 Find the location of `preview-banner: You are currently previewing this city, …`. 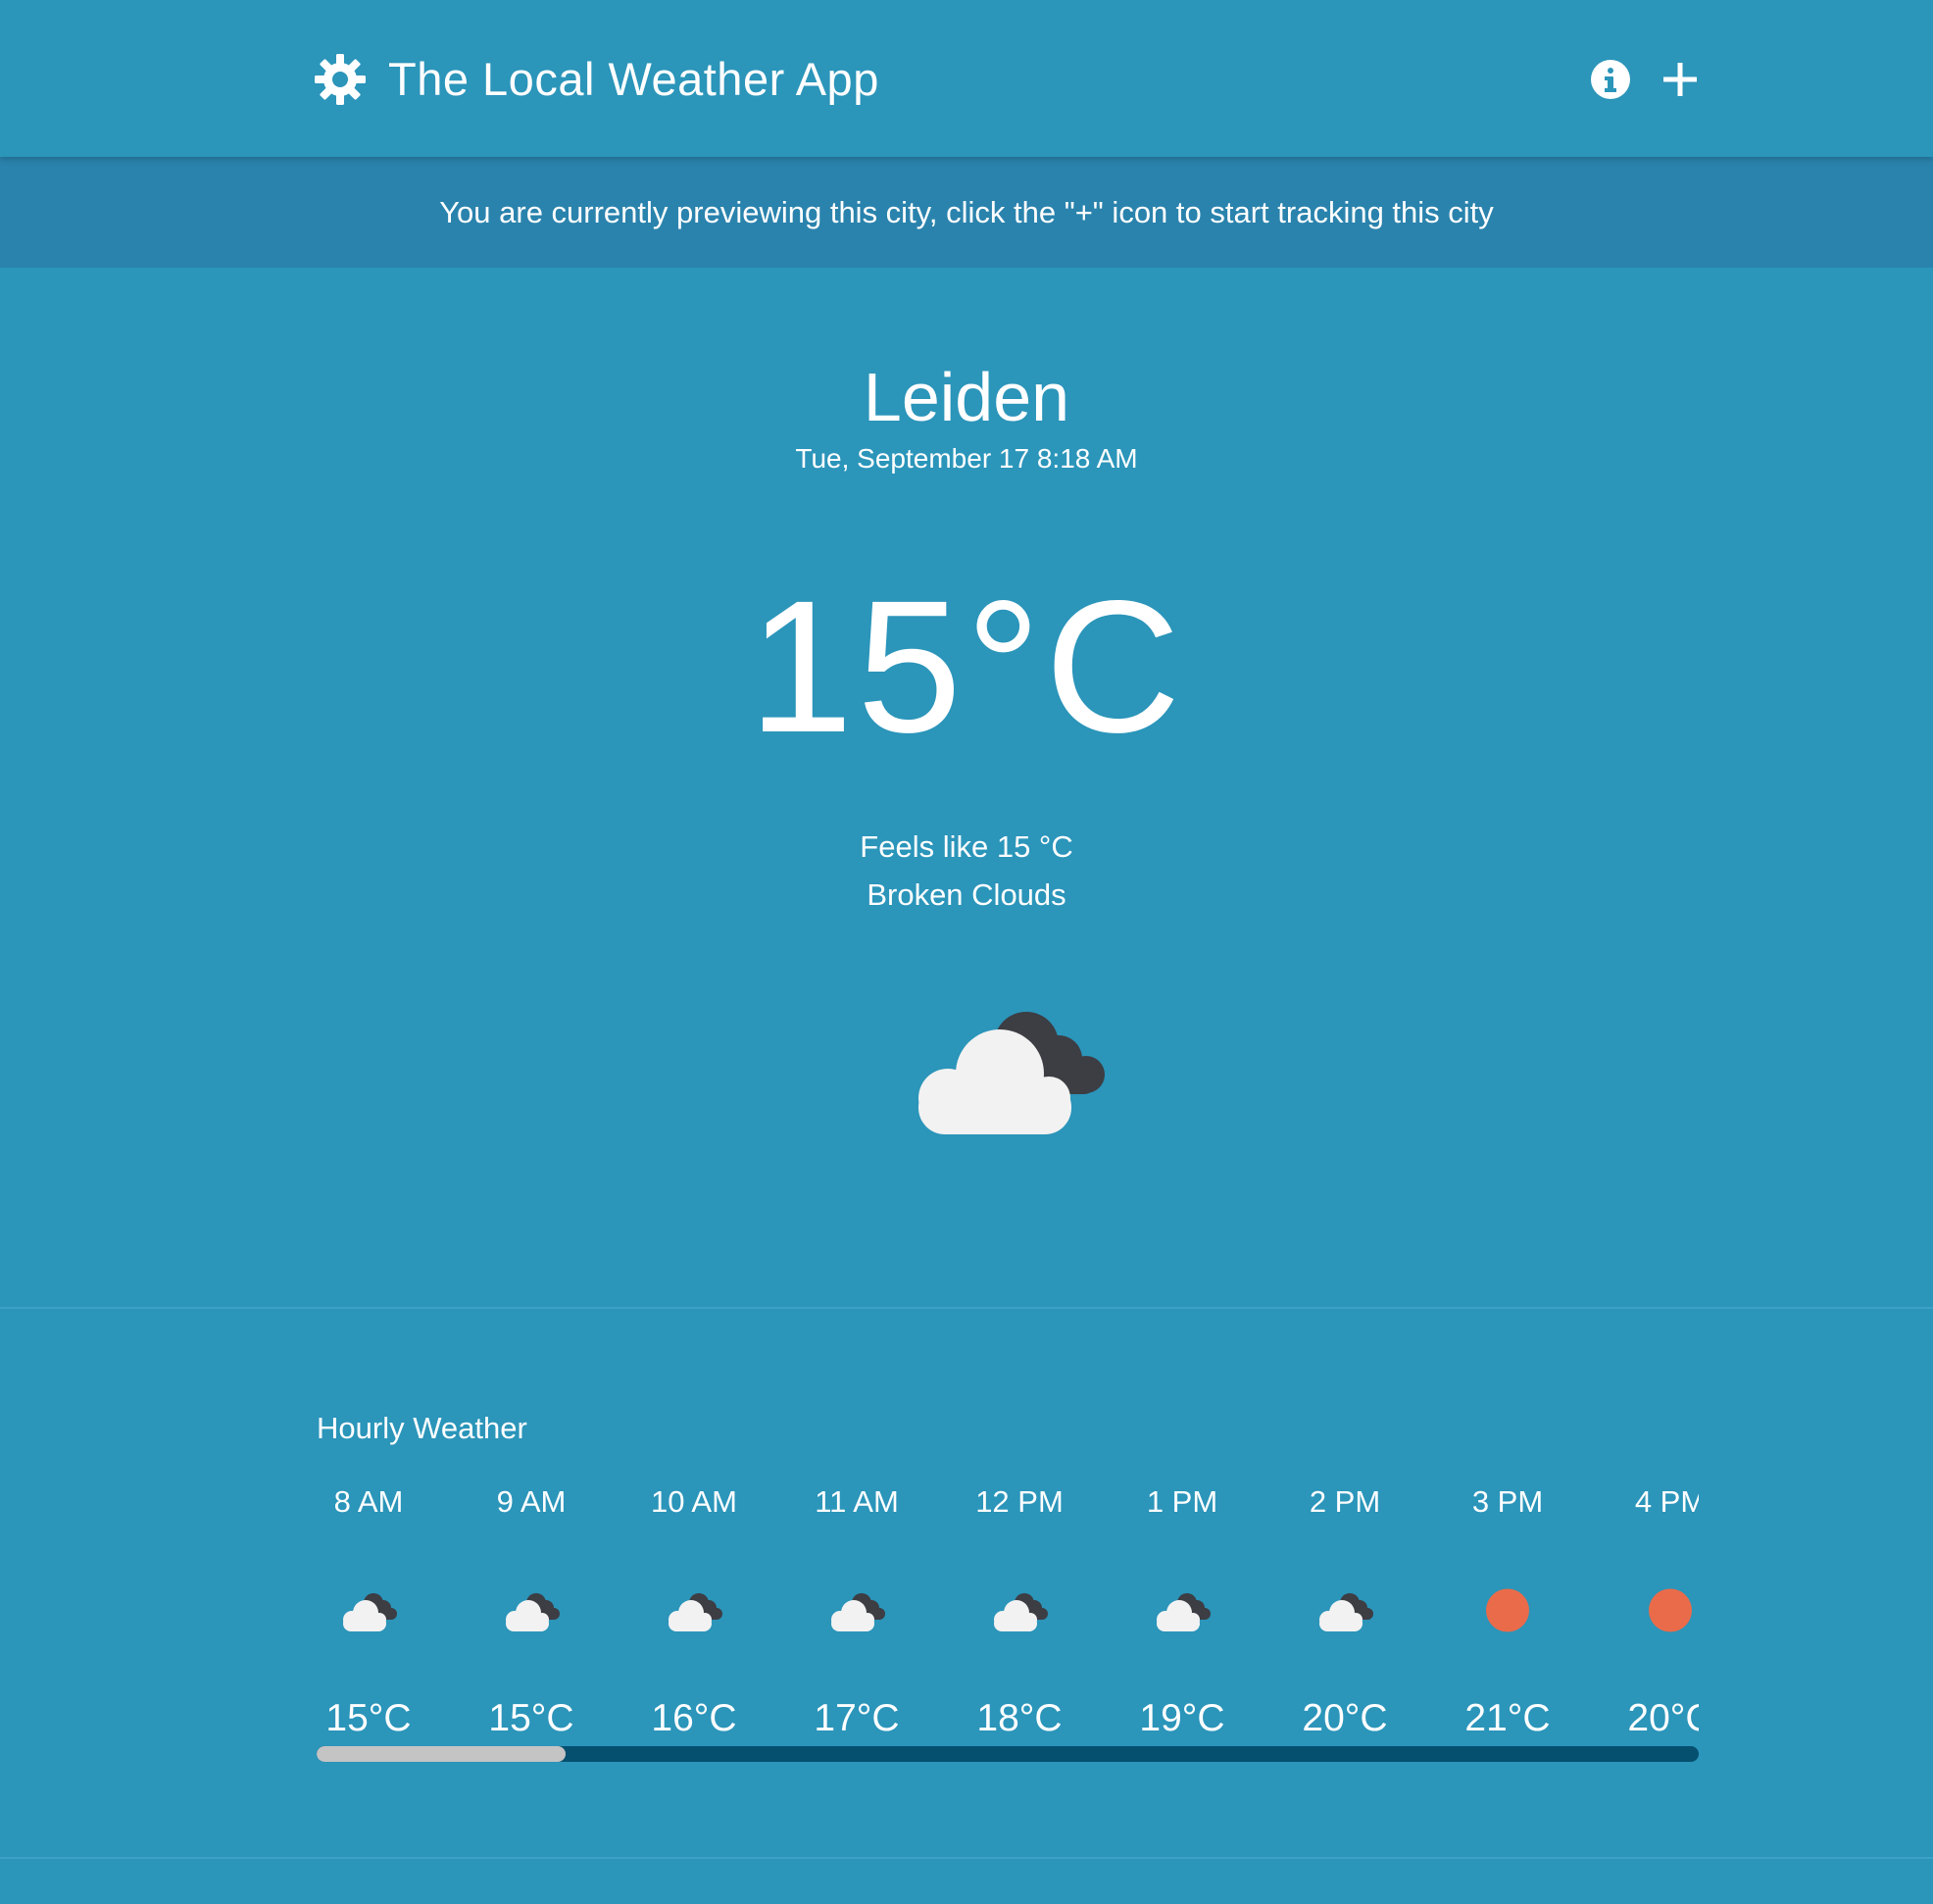

preview-banner: You are currently previewing this city, … is located at coordinates (967, 212).